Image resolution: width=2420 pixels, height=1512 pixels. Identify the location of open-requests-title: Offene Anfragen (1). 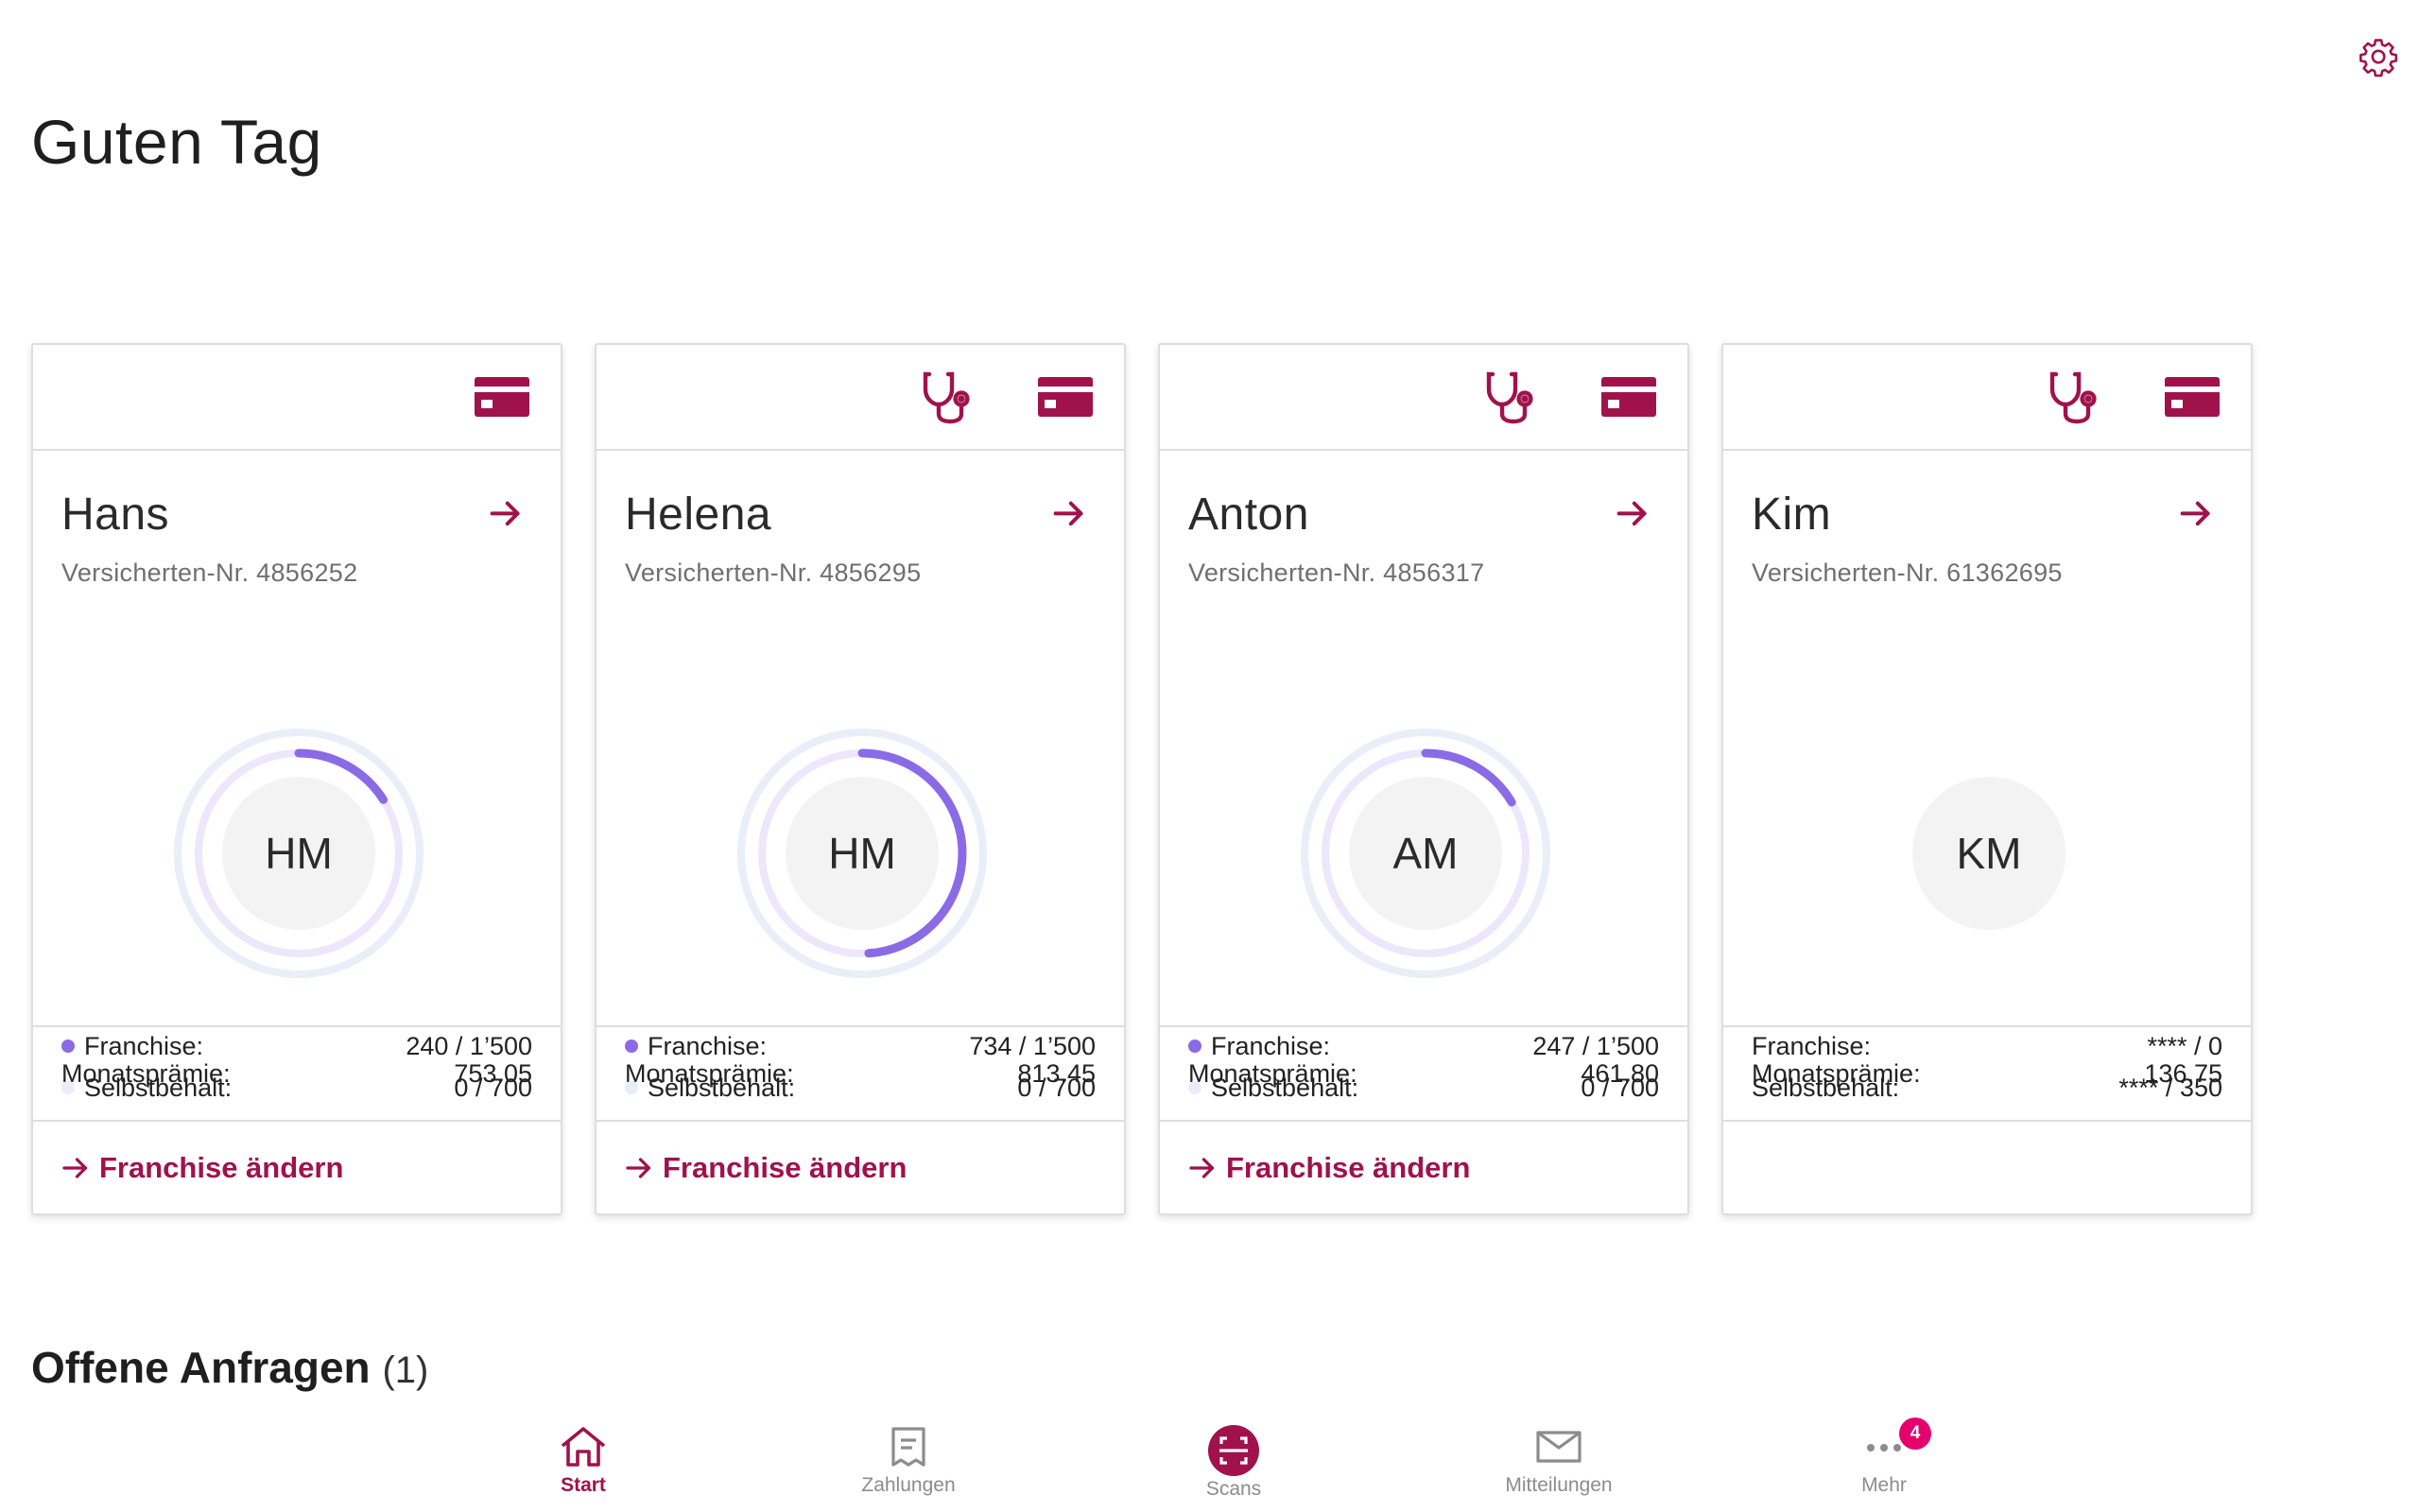
(229, 1367).